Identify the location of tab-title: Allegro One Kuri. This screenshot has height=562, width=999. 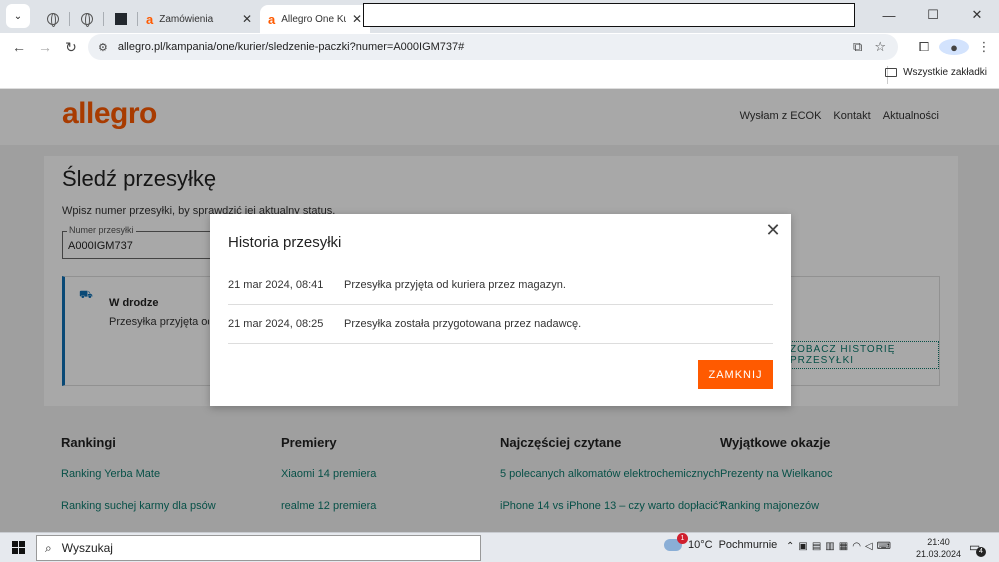
(313, 19).